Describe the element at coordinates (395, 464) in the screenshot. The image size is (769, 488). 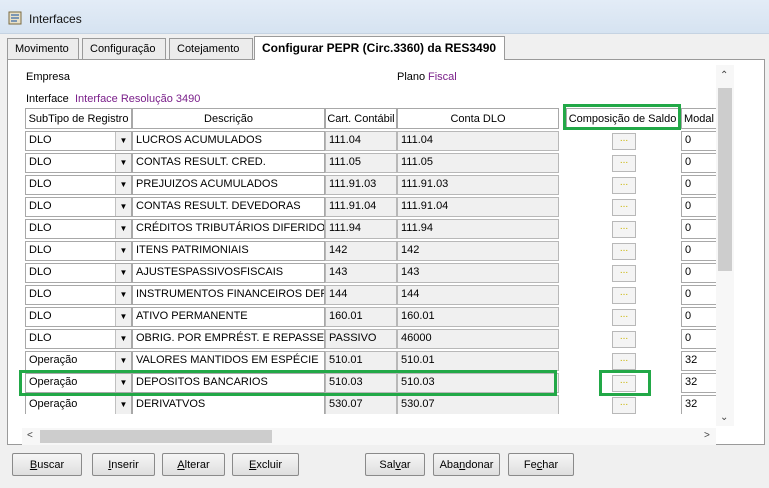
I see `button-salvar: Salvar` at that location.